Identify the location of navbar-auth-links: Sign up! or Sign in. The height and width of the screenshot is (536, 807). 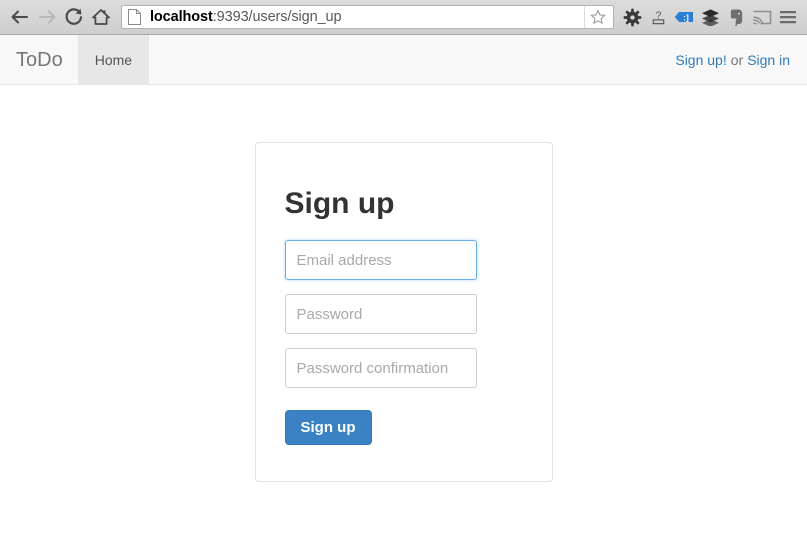
(741, 59).